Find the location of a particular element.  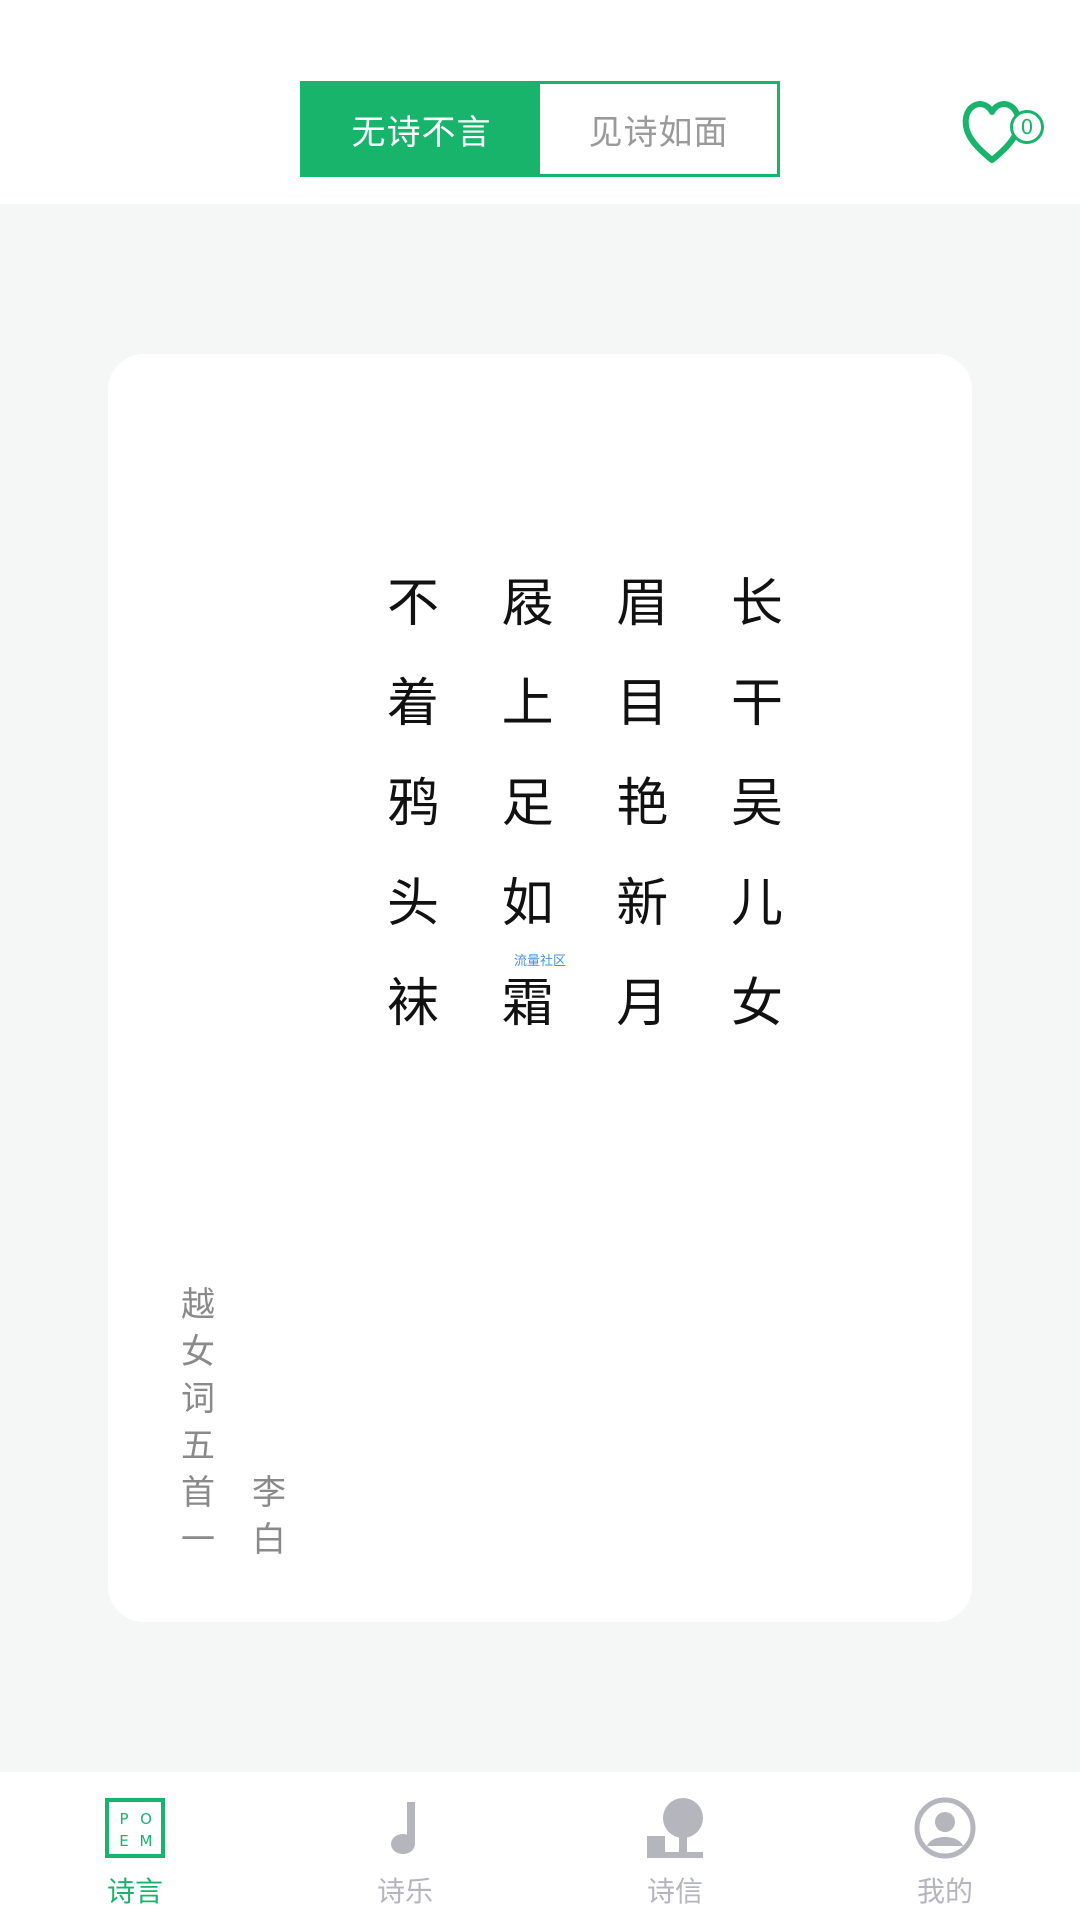

poem-char: 干 is located at coordinates (756, 703).